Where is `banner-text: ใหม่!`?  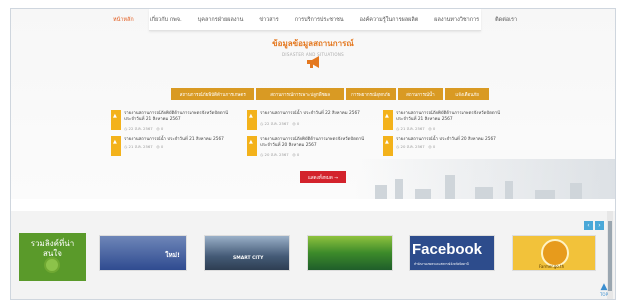 banner-text: ใหม่! is located at coordinates (172, 255).